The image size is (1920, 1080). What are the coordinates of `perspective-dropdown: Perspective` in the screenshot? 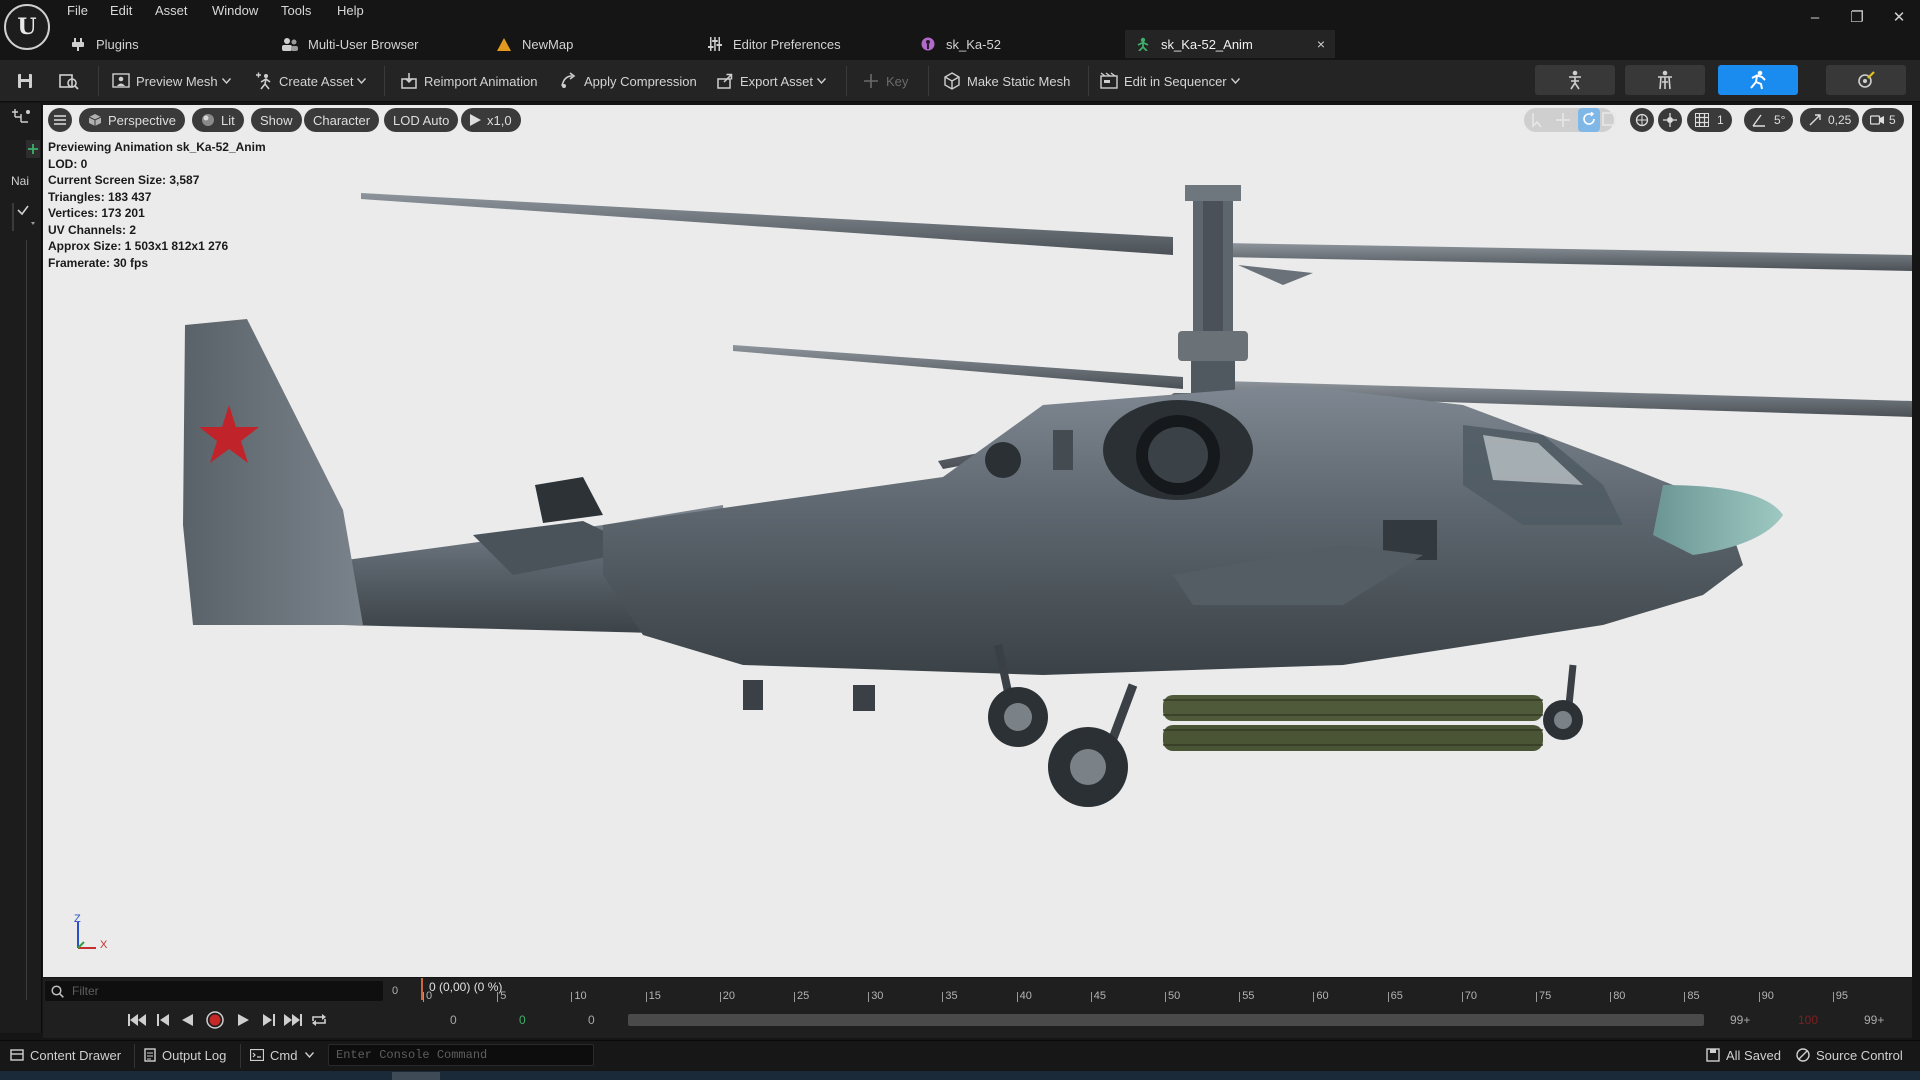 It's located at (132, 120).